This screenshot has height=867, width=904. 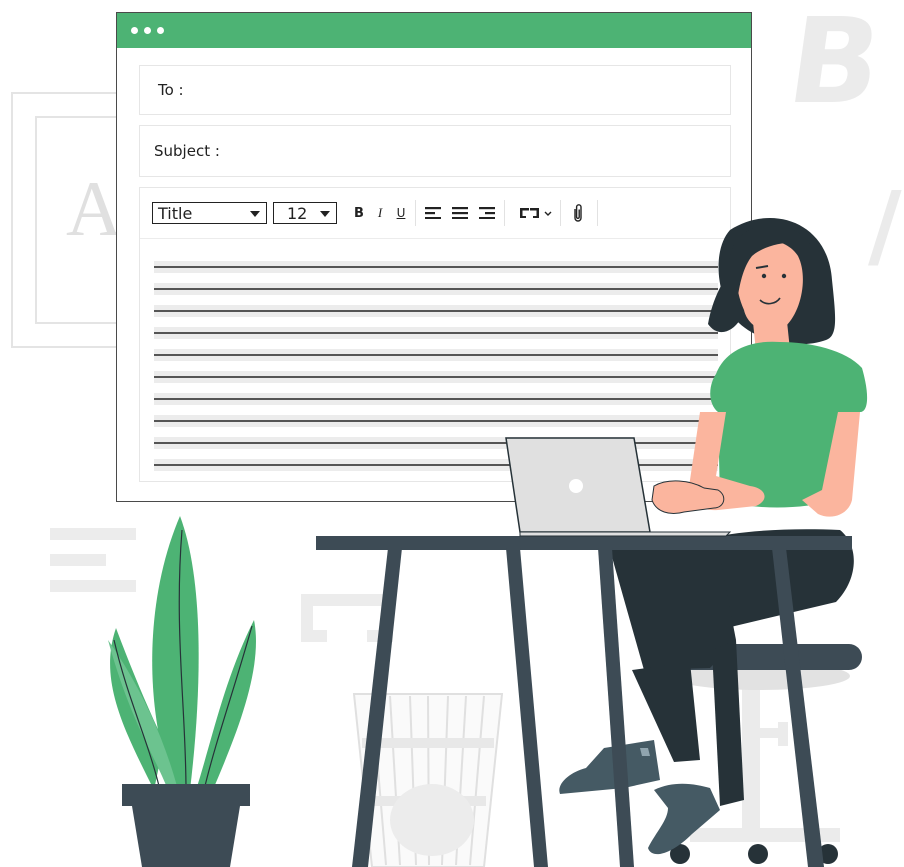 I want to click on style-select-value: Title, so click(x=175, y=213).